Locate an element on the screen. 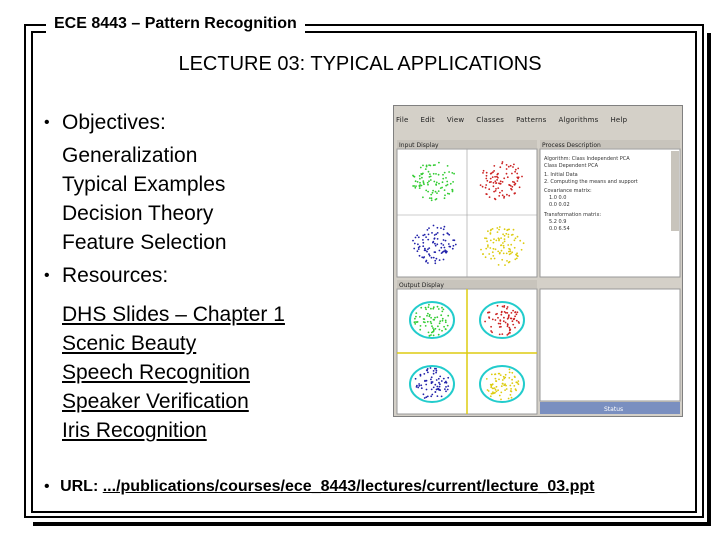 This screenshot has height=540, width=720. resource-link-dhs-slides: DHS Slides – Chapter 1 is located at coordinates (219, 314).